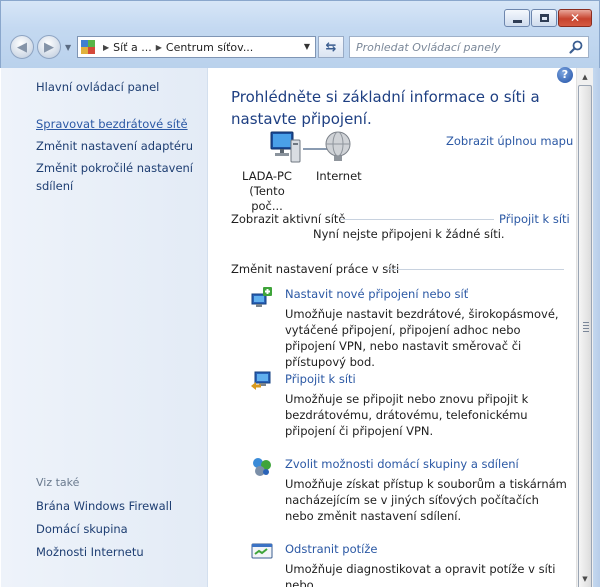 The height and width of the screenshot is (587, 600). Describe the element at coordinates (112, 124) in the screenshot. I see `sidebar-item-wireless: Spravovat bezdrátové sítě` at that location.